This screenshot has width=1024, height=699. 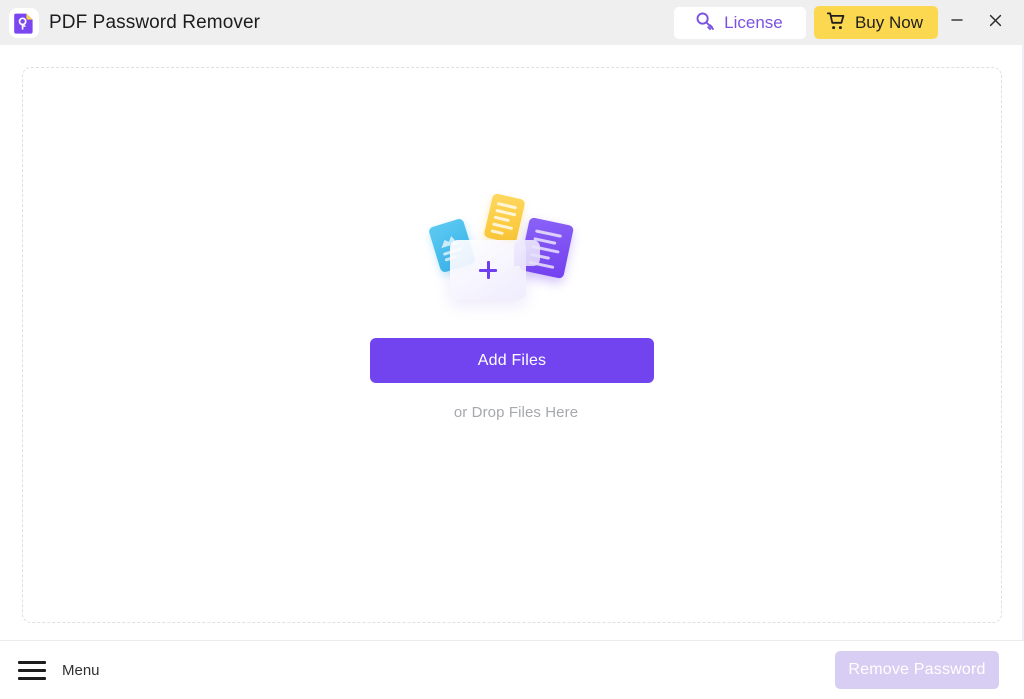 I want to click on remove-password-button: Remove Password, so click(x=917, y=670).